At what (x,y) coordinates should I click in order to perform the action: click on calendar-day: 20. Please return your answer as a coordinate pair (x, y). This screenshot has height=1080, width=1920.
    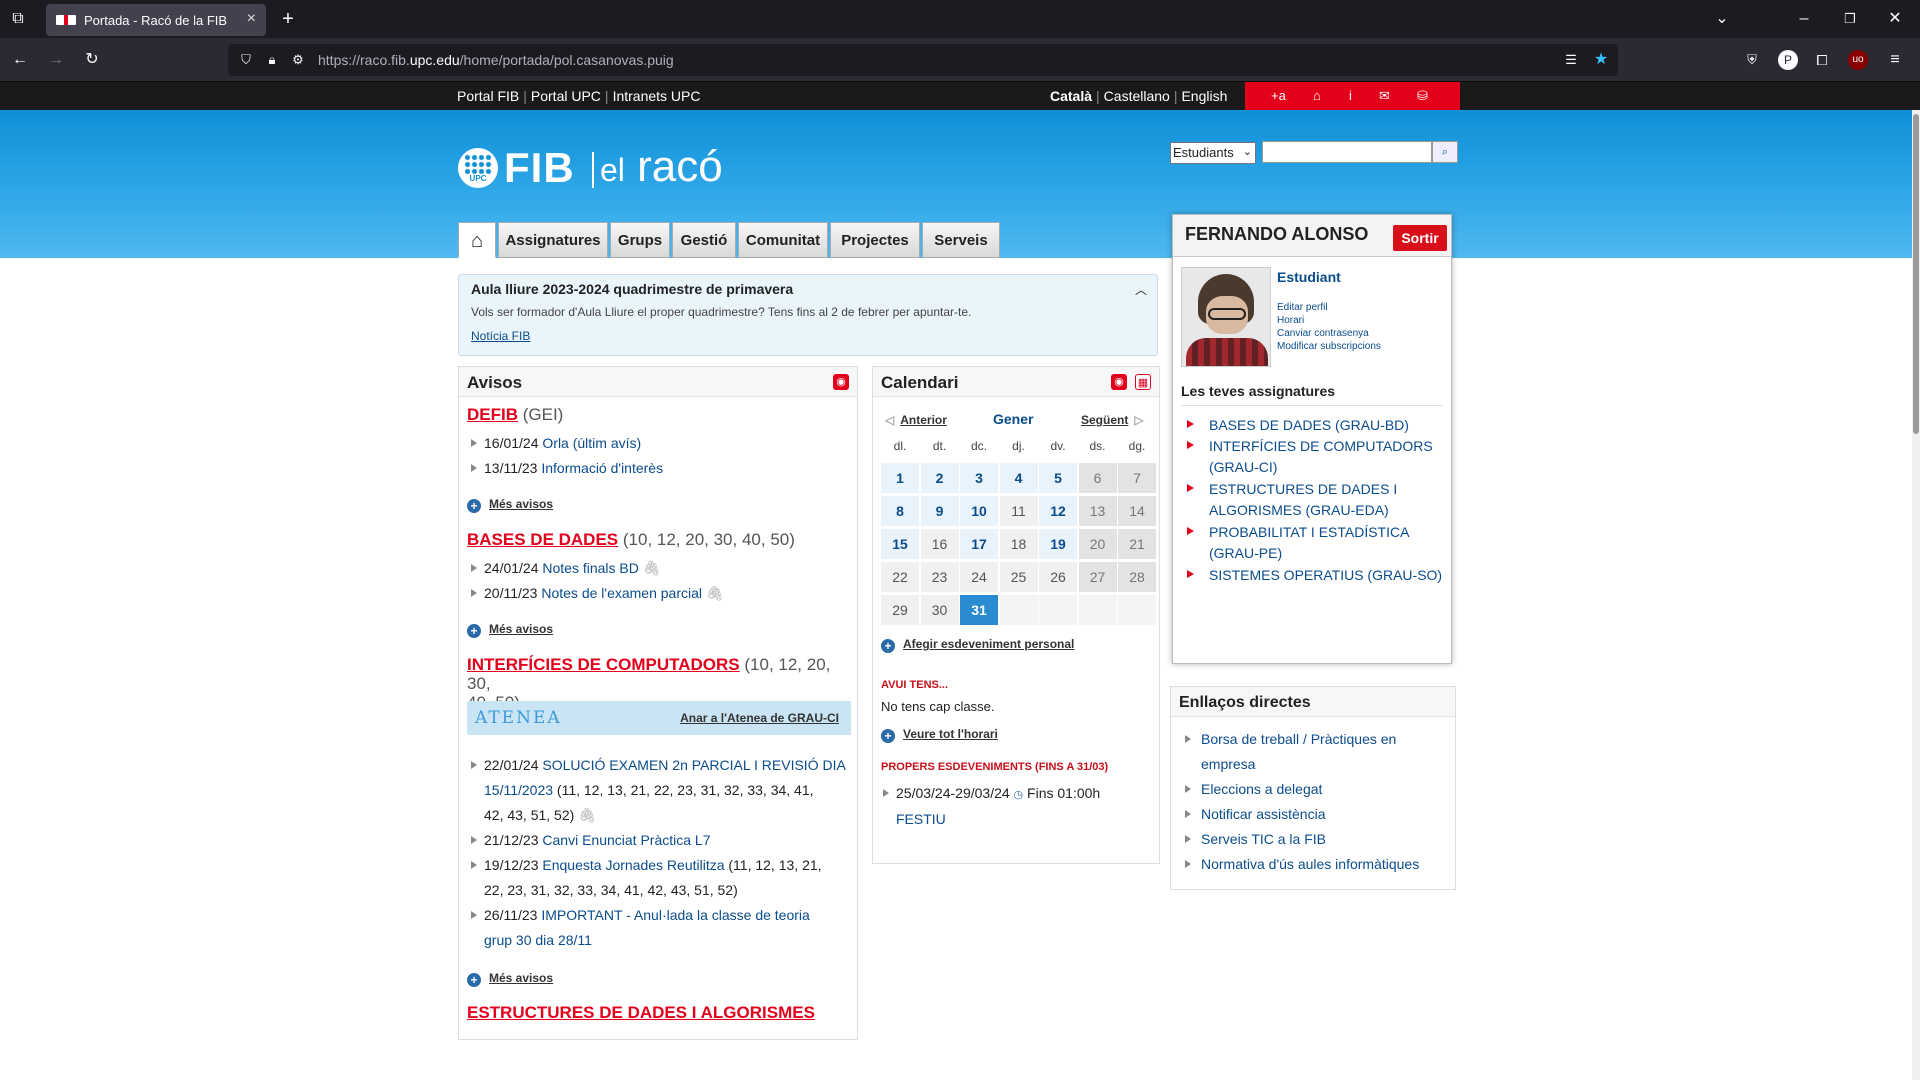
    Looking at the image, I should click on (1097, 544).